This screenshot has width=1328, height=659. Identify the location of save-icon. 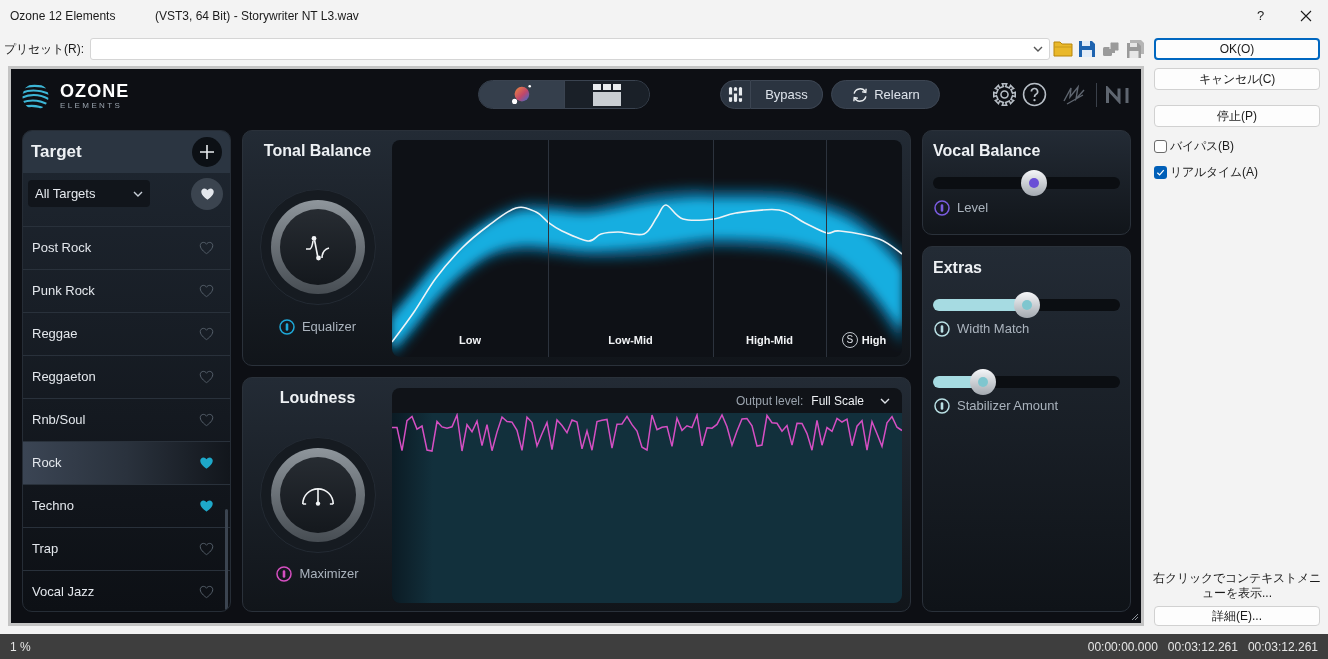
(1087, 49).